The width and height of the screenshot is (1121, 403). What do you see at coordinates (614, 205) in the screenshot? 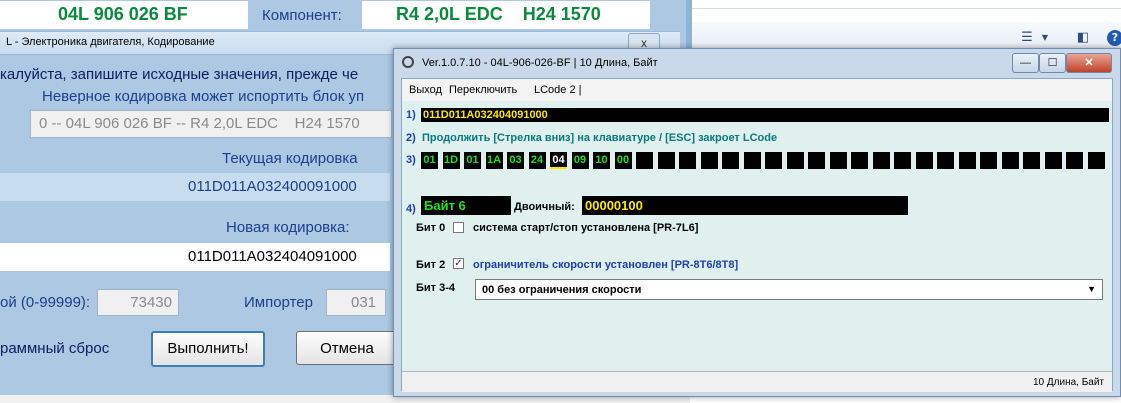
I see `binary-value: 00000100` at bounding box center [614, 205].